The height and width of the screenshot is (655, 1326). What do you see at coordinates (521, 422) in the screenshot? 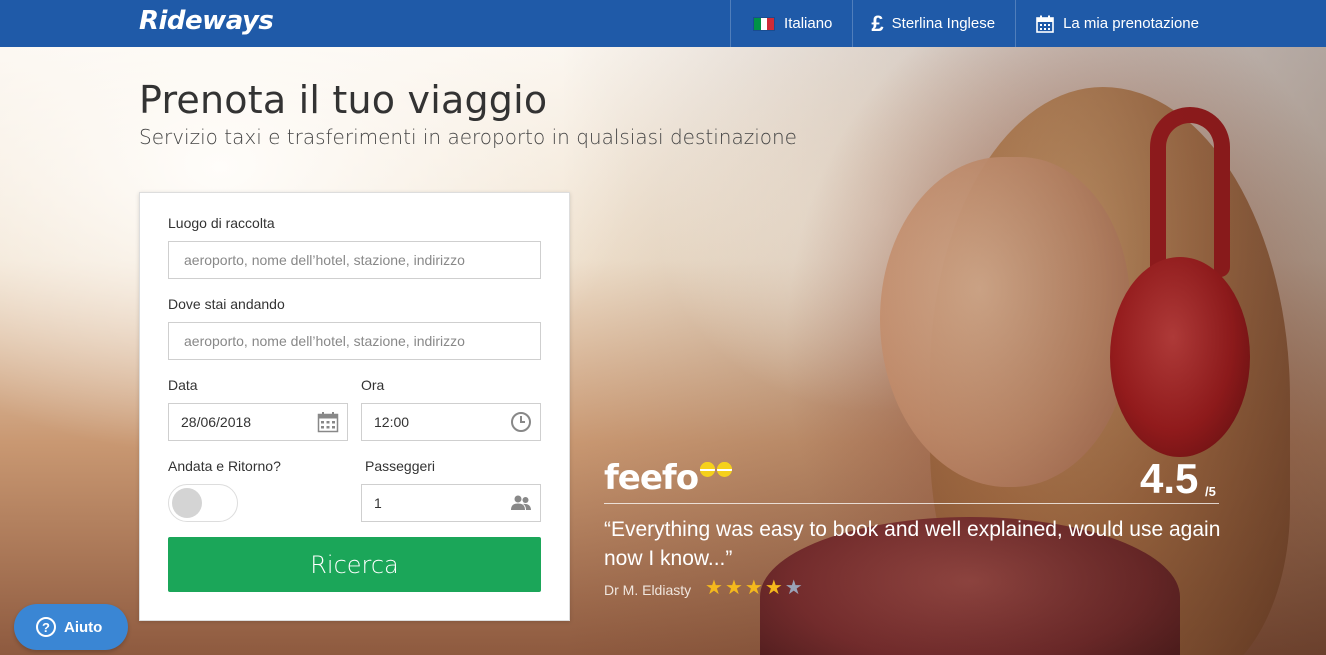
I see `clock-icon` at bounding box center [521, 422].